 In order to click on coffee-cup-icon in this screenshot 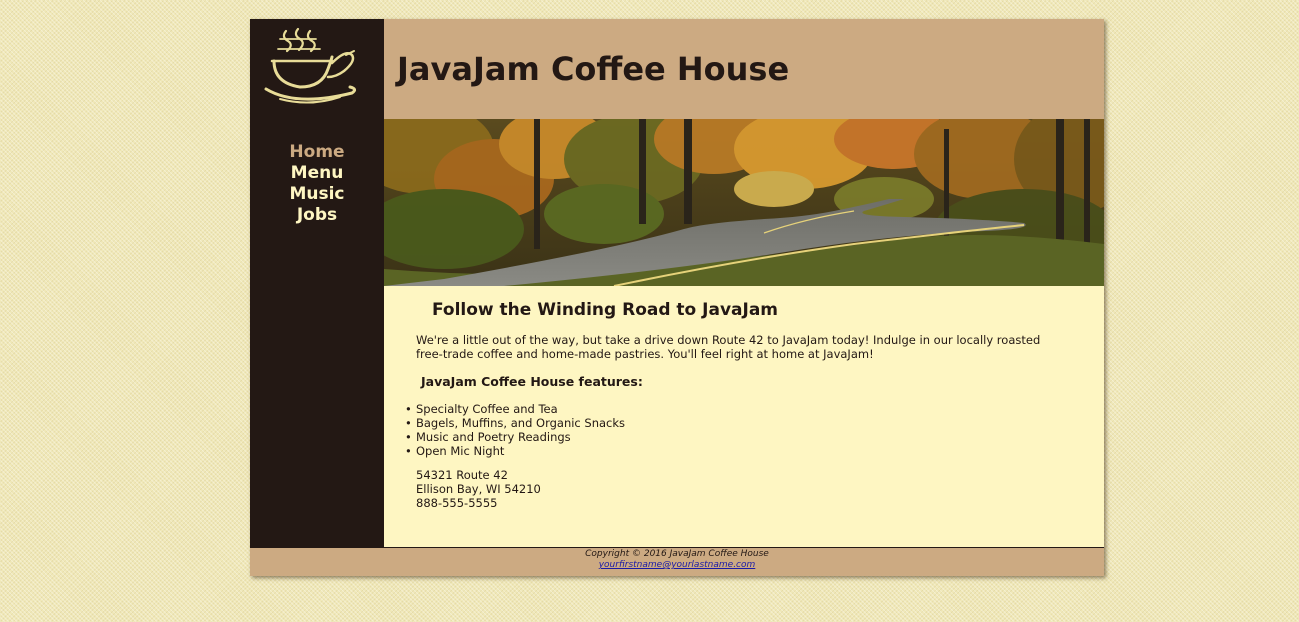, I will do `click(310, 65)`.